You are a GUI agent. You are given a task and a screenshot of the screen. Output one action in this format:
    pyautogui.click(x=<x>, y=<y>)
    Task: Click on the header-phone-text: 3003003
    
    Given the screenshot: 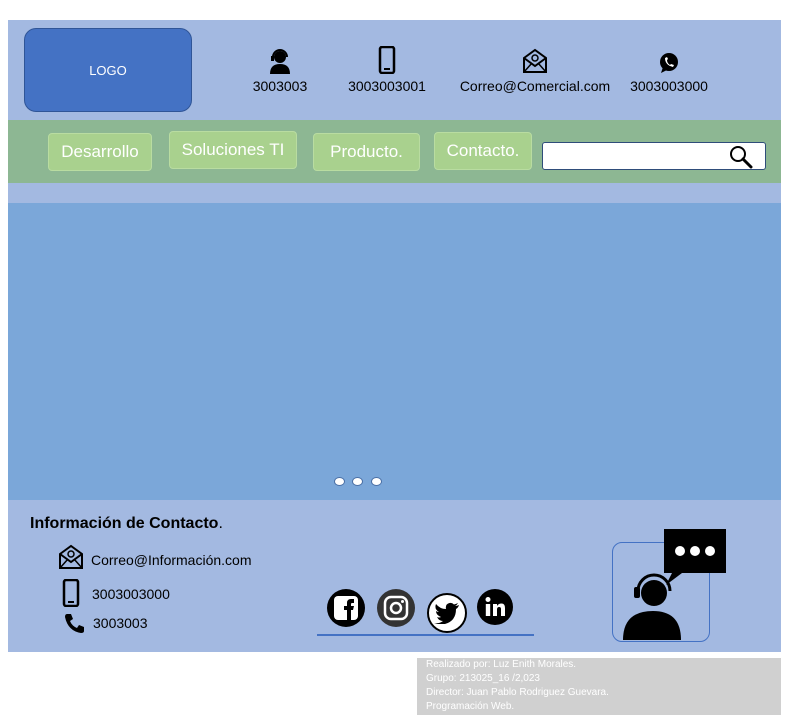 What is the action you would take?
    pyautogui.click(x=280, y=86)
    